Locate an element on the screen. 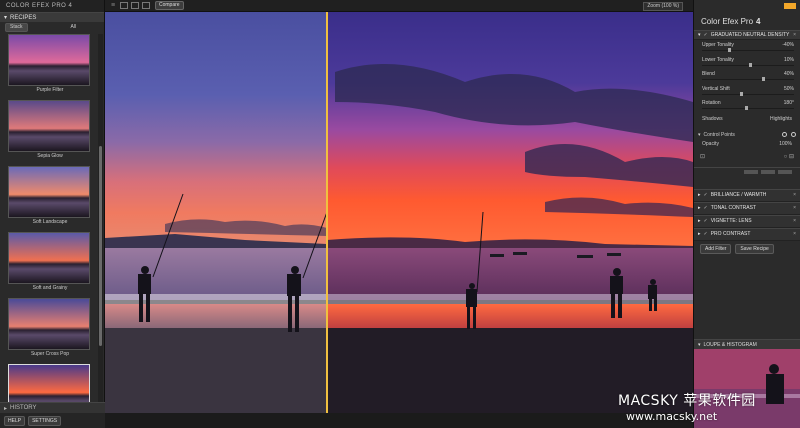 The image size is (800, 428). recipe-item: Super Cross Pop is located at coordinates (50, 328).